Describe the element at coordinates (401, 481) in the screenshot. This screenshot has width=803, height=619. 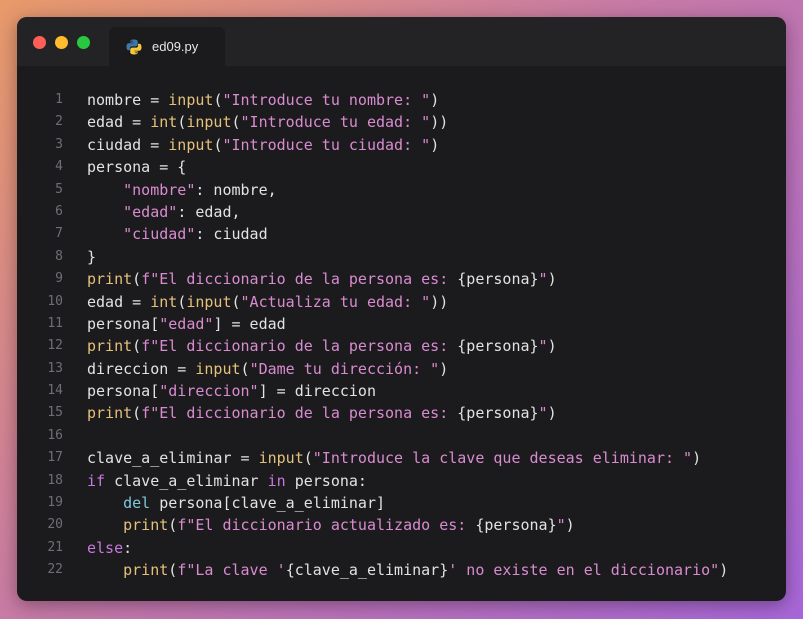
I see `code-line: 18 if clave_a_eliminar in persona:` at that location.